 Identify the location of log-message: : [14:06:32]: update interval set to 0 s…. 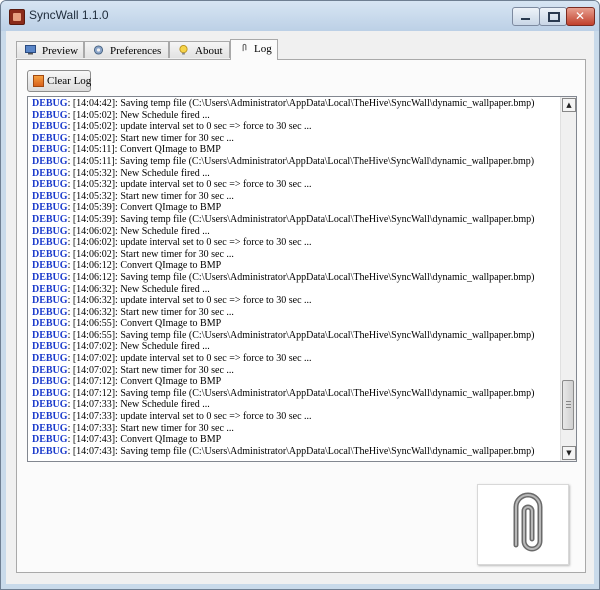
(189, 301).